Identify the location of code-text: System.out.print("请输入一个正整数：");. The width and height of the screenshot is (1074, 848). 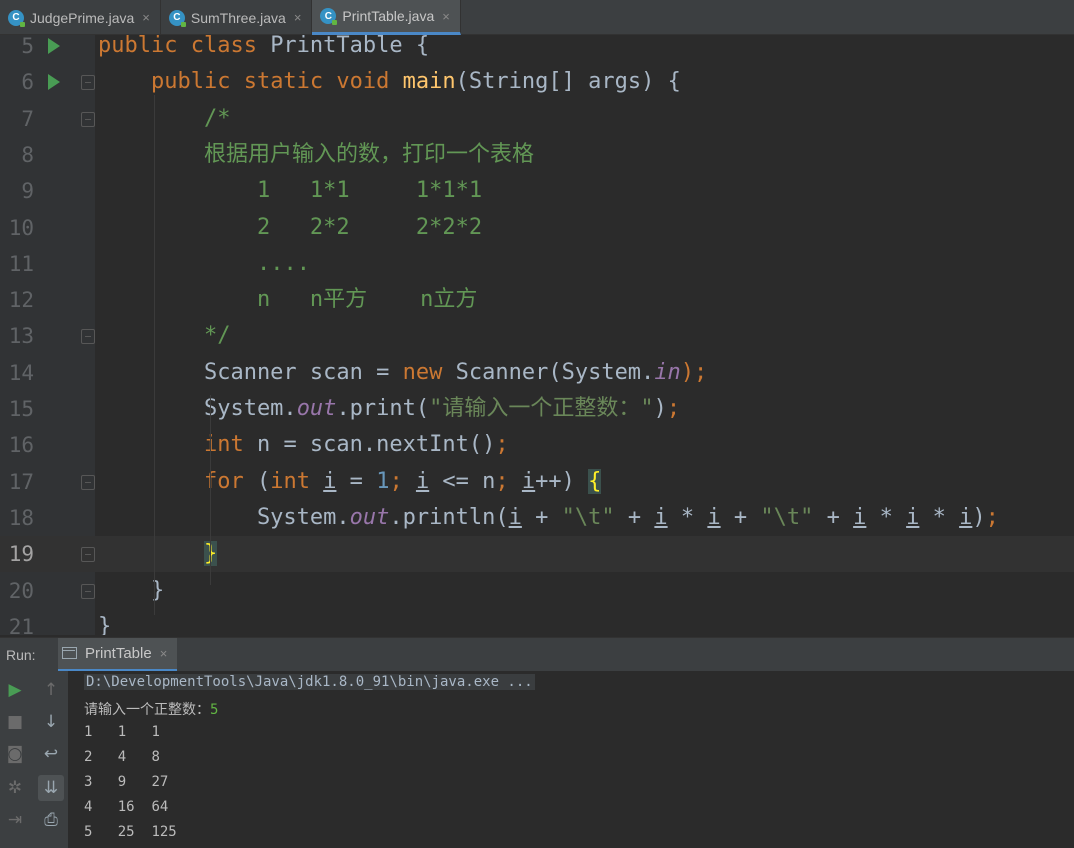
(389, 409).